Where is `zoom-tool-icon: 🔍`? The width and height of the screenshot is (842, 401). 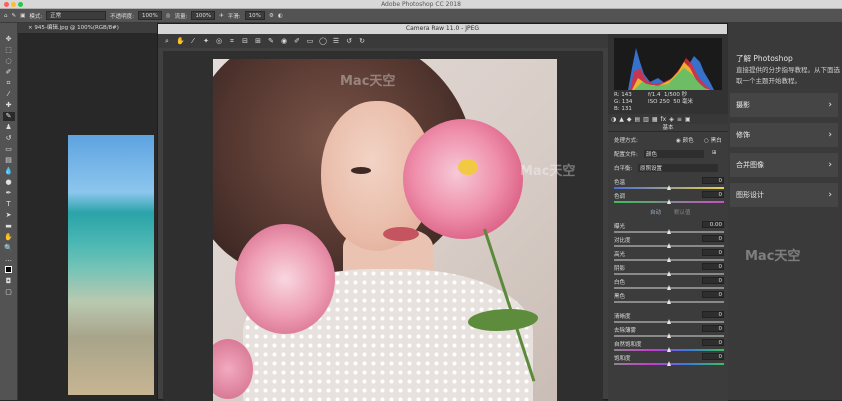
zoom-tool-icon: 🔍 is located at coordinates (9, 248).